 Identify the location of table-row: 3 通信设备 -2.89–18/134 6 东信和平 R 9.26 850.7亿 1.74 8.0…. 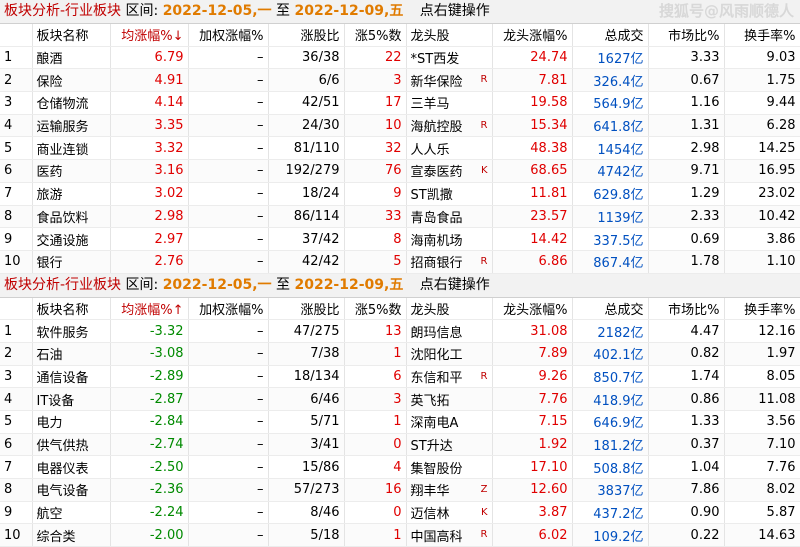
(400, 377).